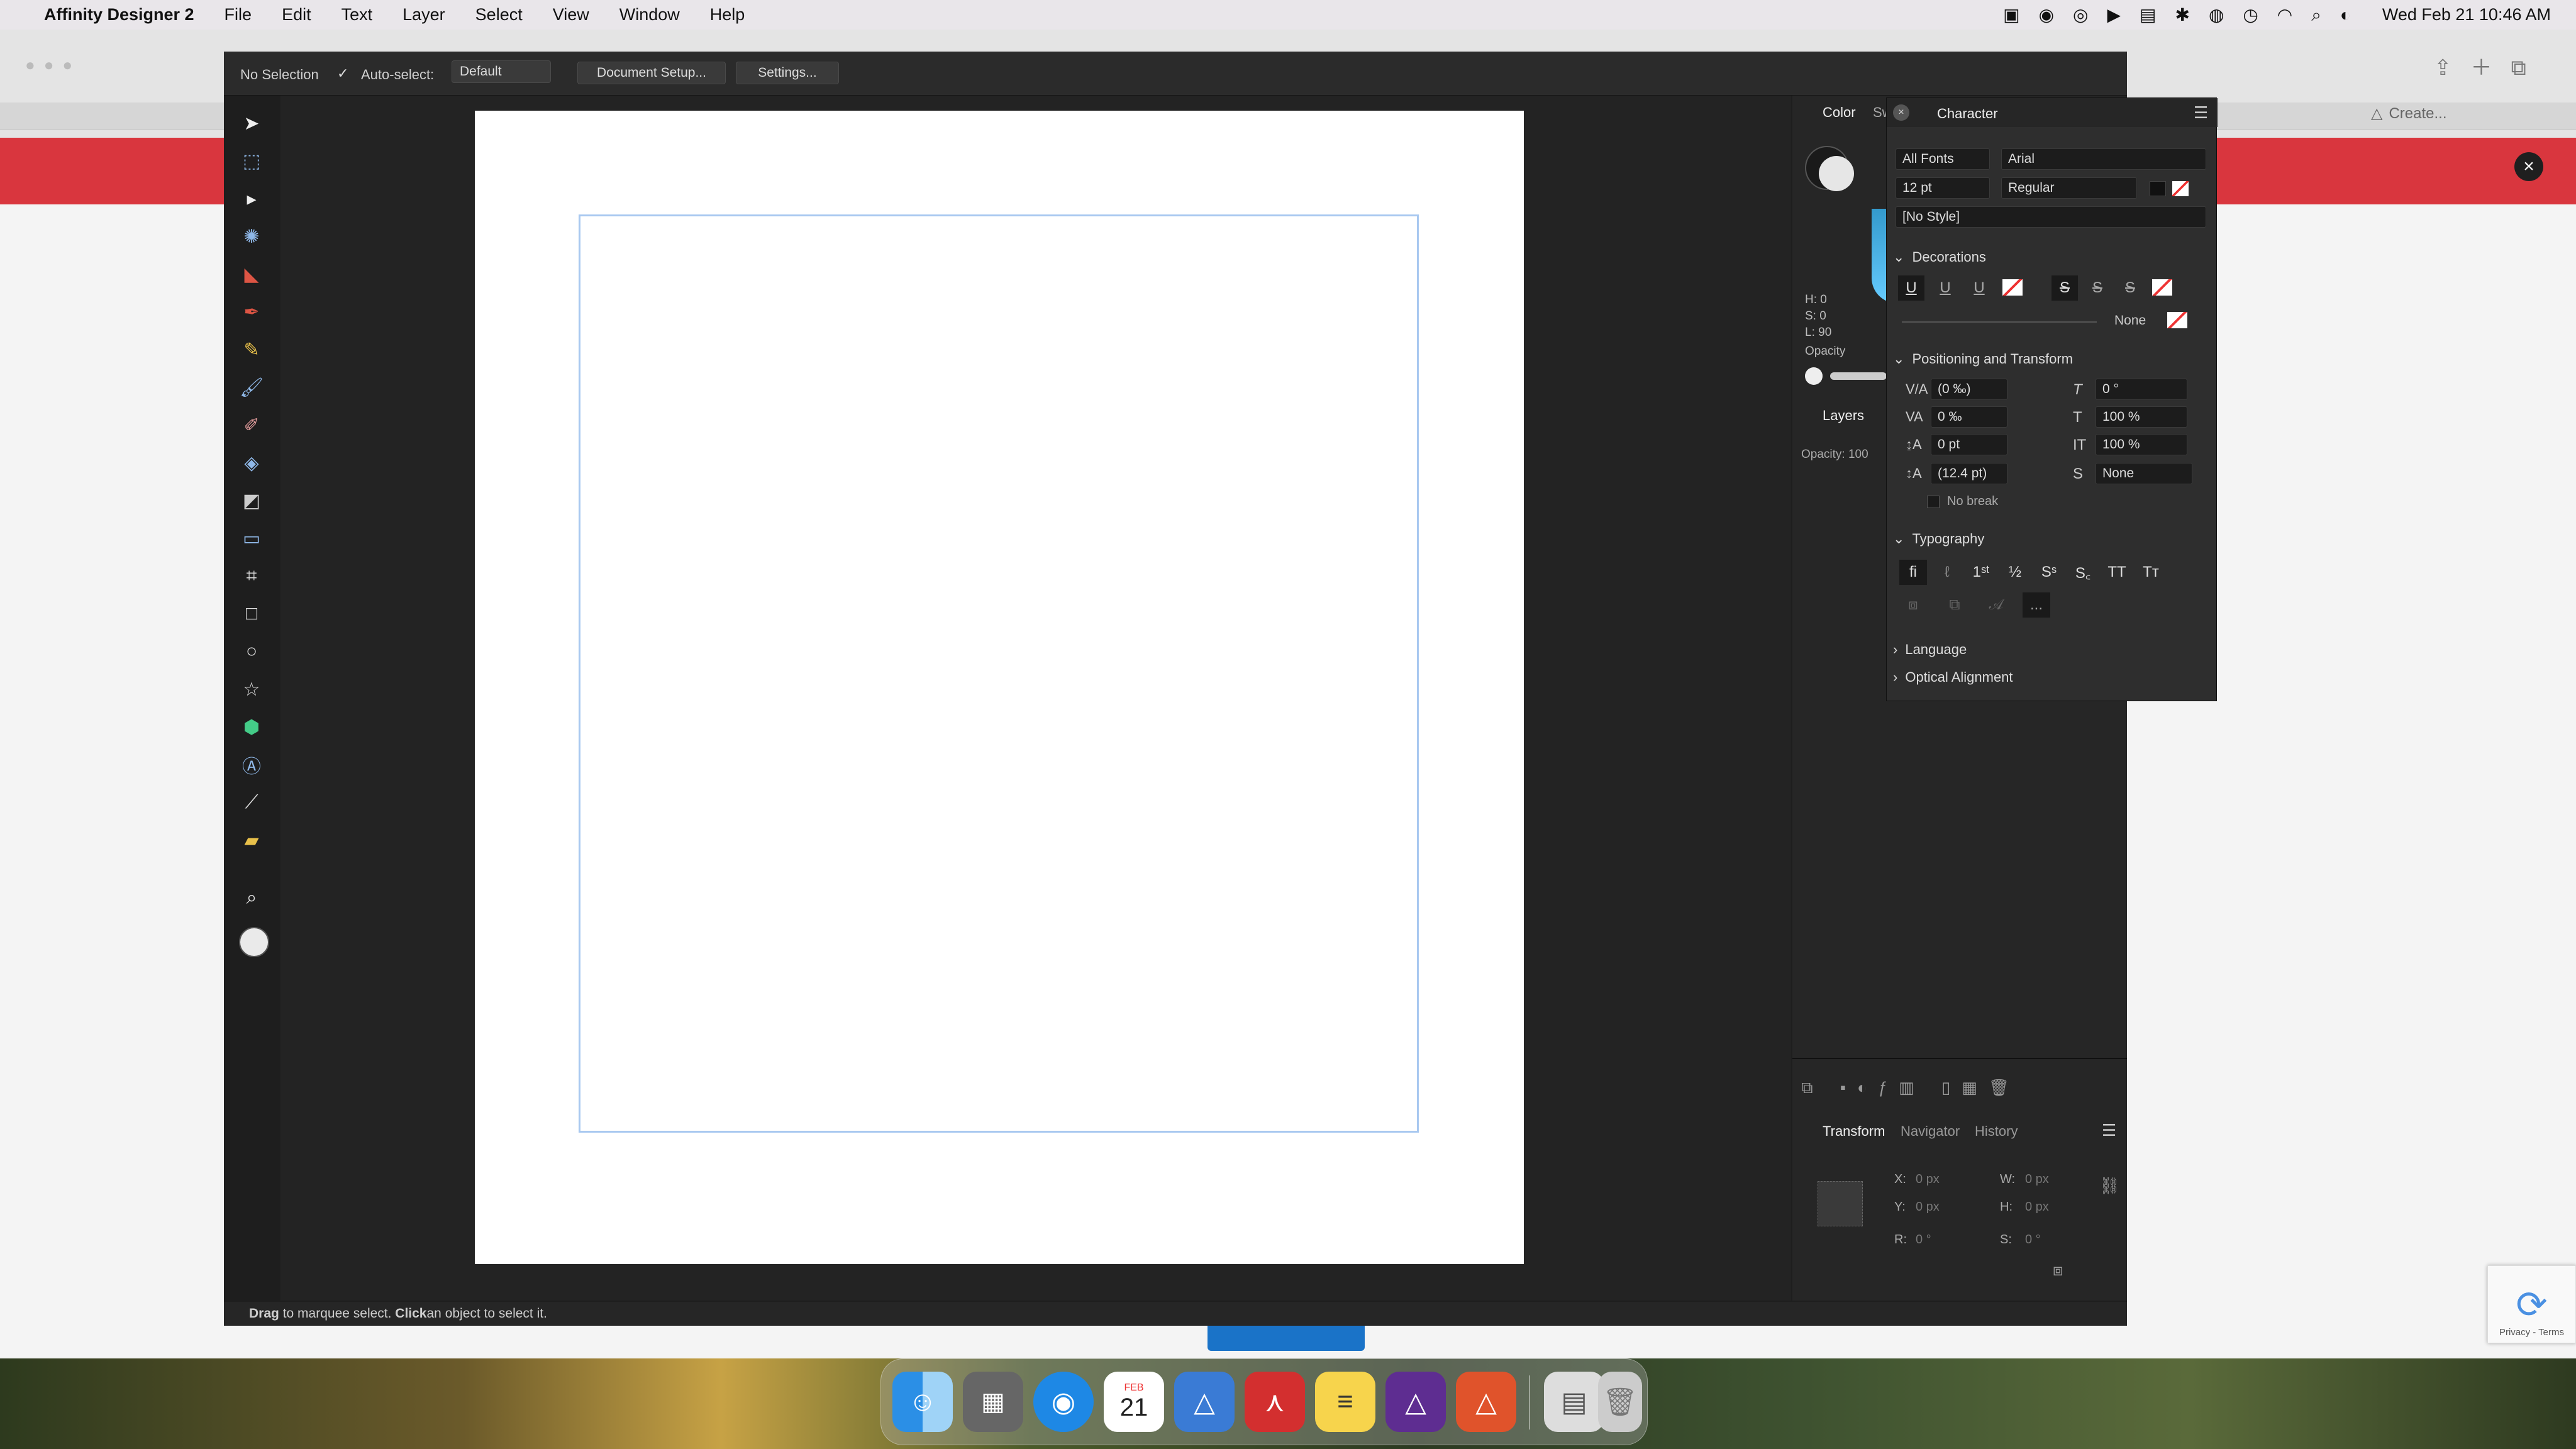  I want to click on subscript-button: S꜀, so click(2083, 572).